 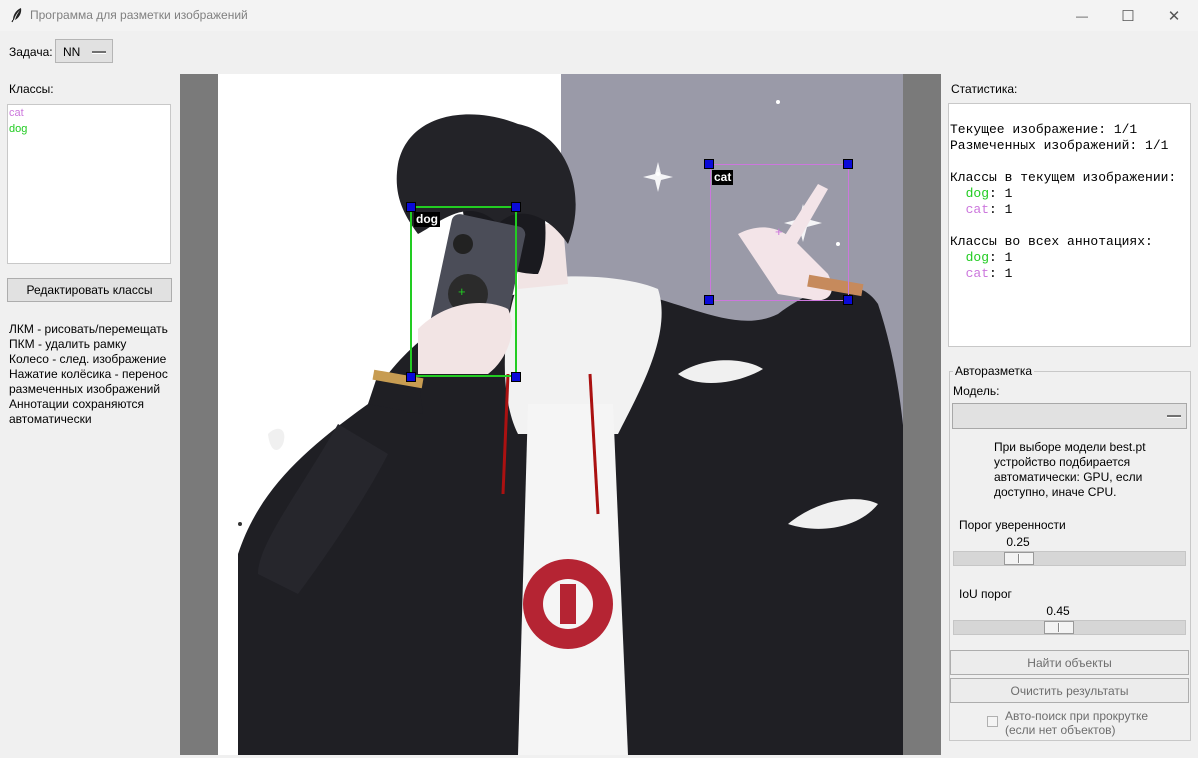 I want to click on iou-slider, so click(x=1069, y=627).